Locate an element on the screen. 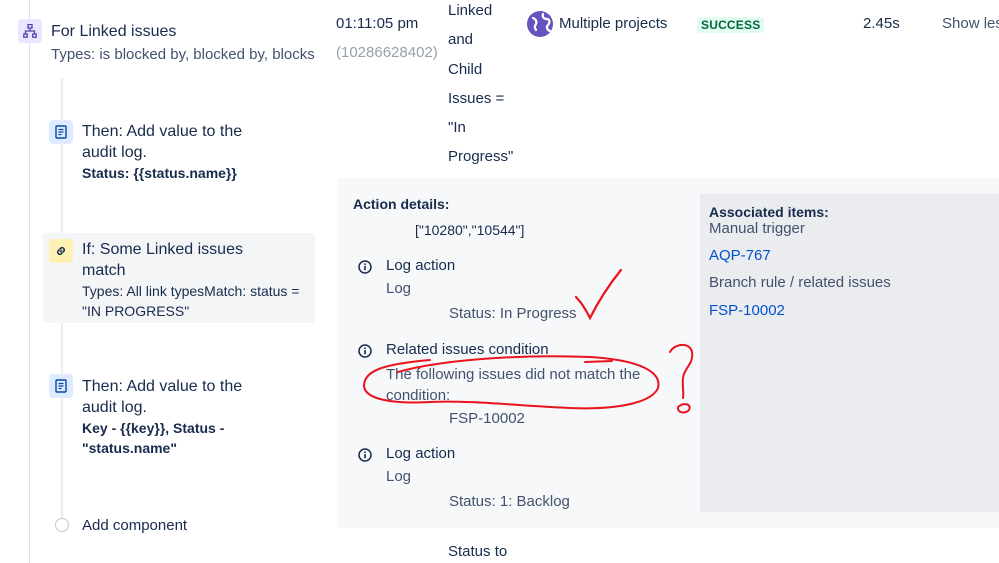  question-mark-annotation is located at coordinates (681, 371).